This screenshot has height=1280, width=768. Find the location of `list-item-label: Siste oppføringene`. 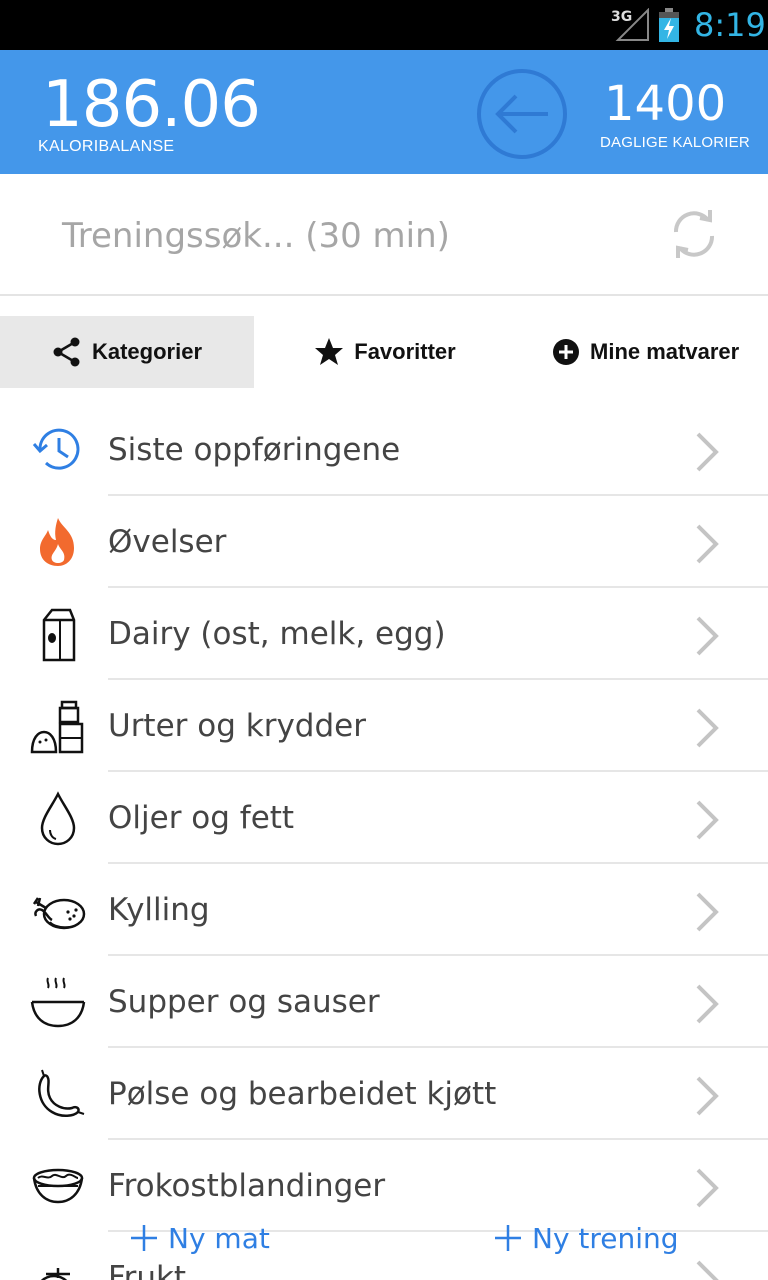

list-item-label: Siste oppføringene is located at coordinates (254, 450).